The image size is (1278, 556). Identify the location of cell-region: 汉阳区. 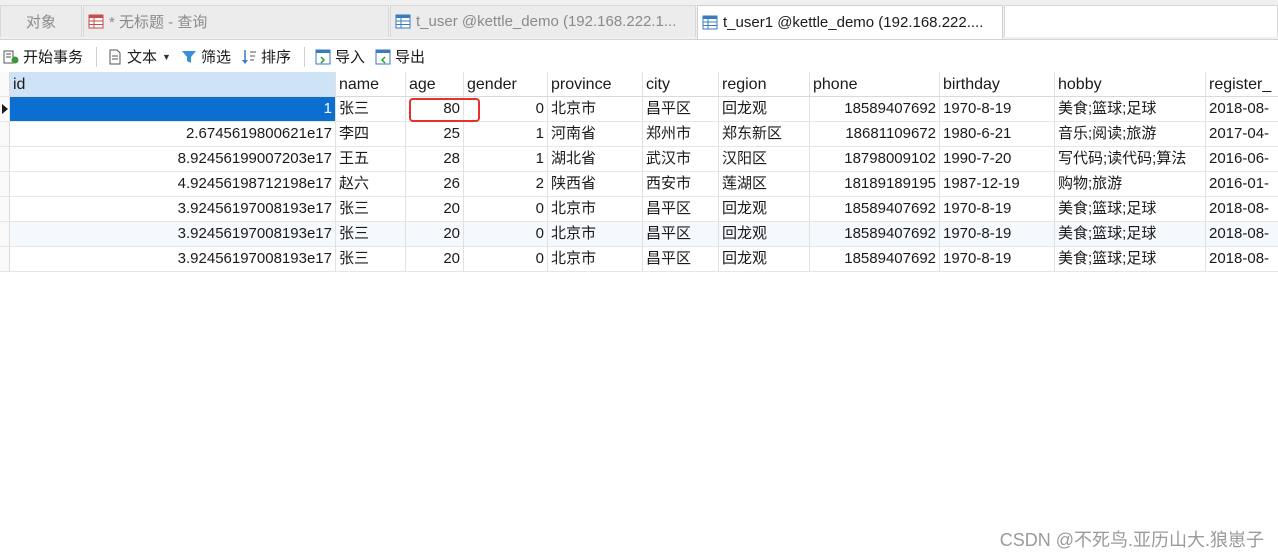
(764, 159).